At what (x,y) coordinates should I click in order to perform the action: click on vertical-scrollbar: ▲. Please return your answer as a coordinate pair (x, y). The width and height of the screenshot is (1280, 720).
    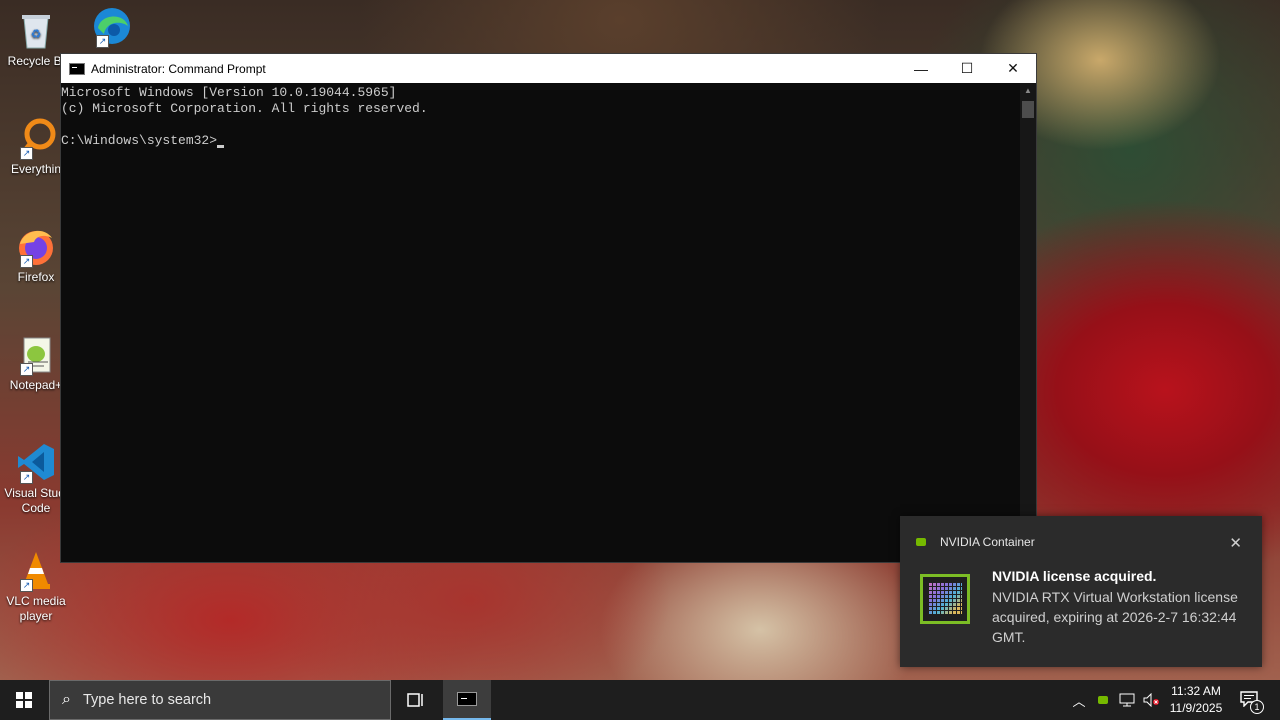
    Looking at the image, I should click on (1028, 322).